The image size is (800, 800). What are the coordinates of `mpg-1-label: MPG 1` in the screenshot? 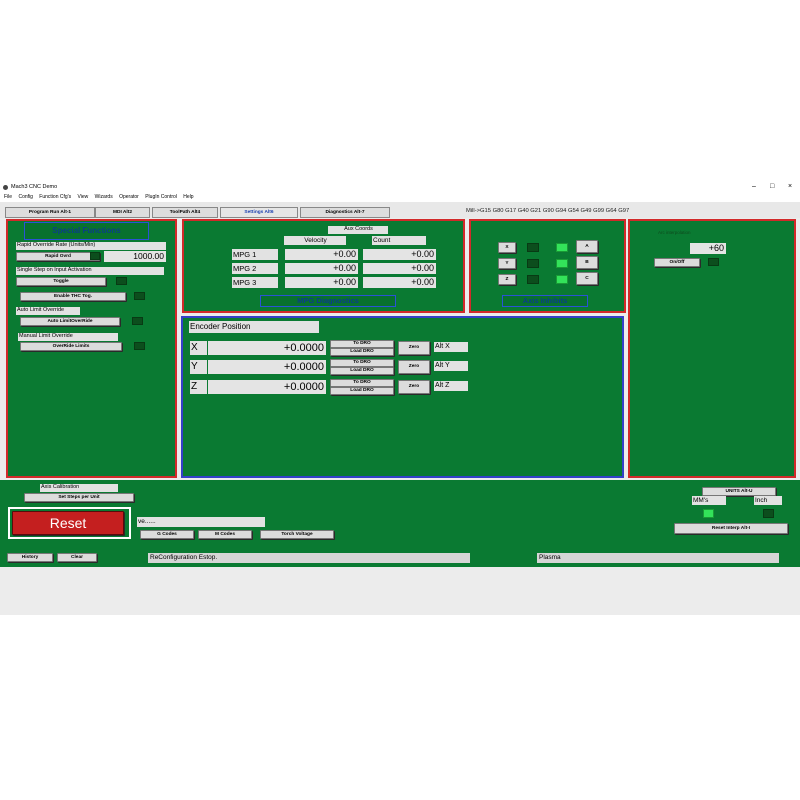 It's located at (255, 254).